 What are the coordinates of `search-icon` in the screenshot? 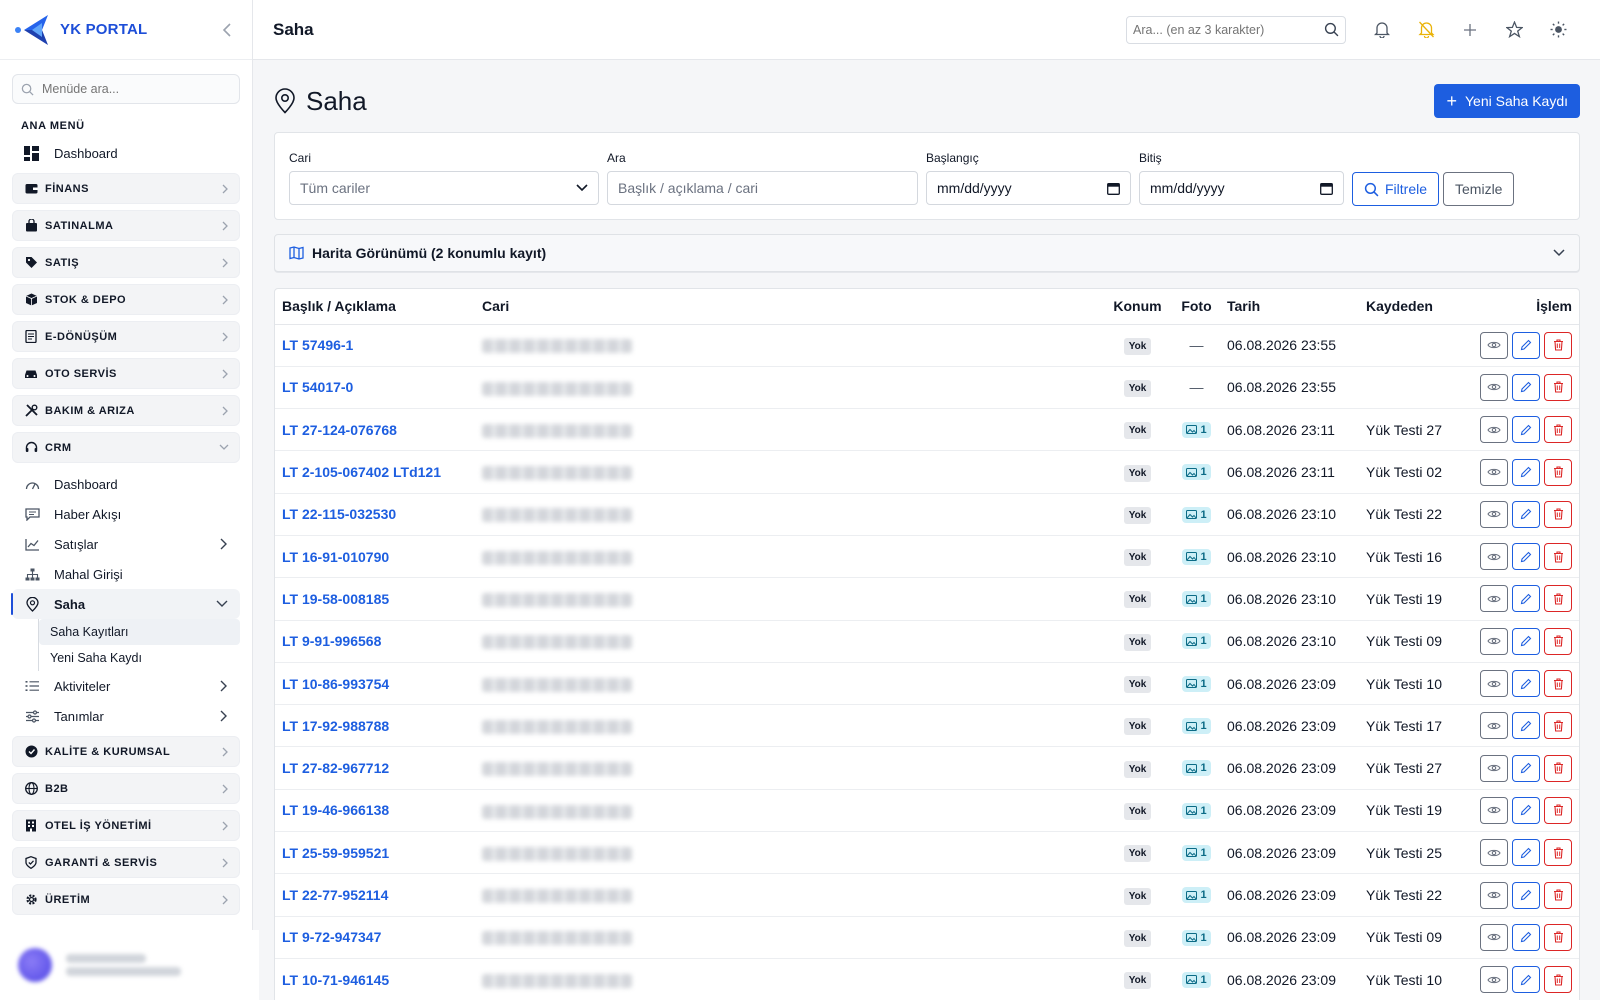 It's located at (1331, 29).